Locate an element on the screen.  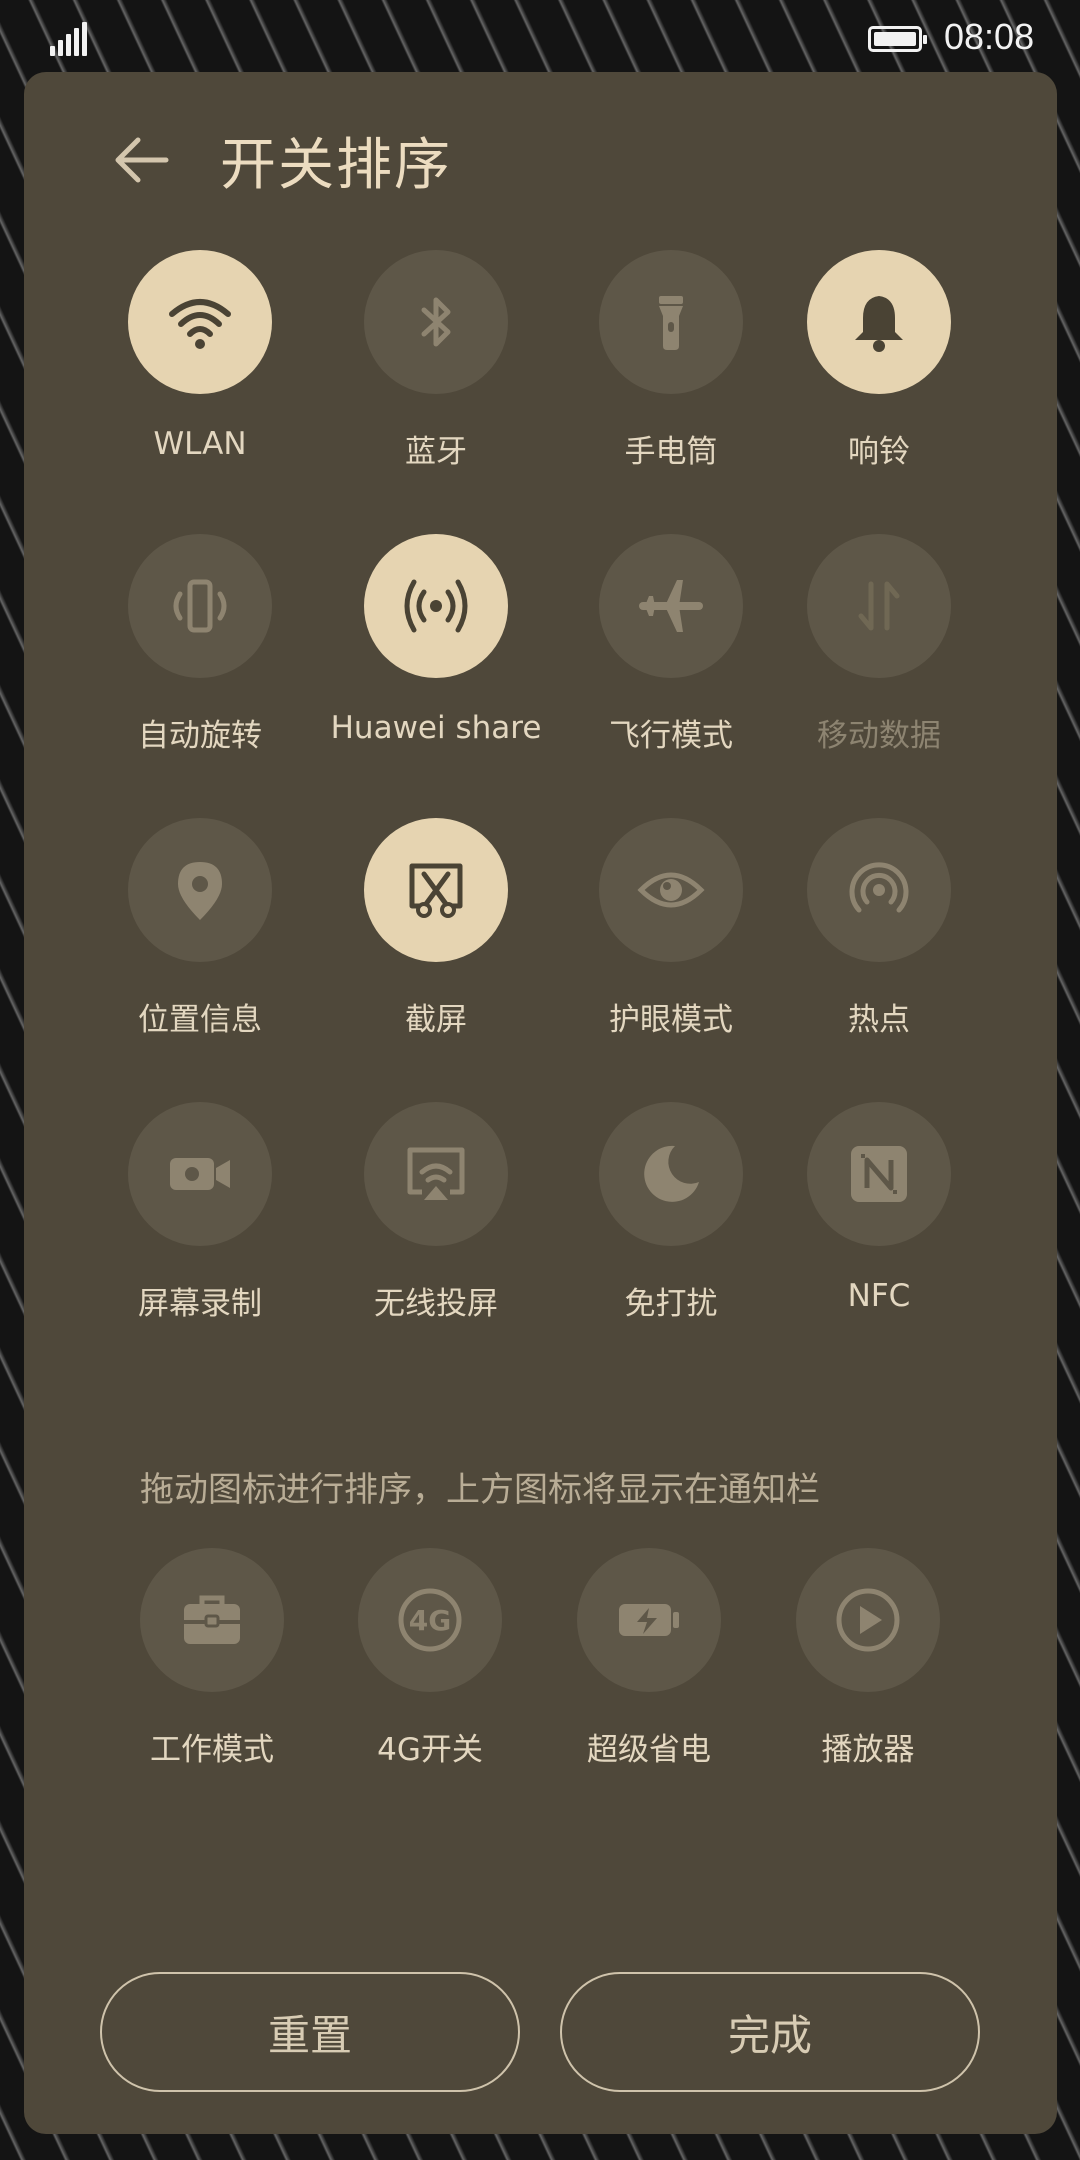
toggle-eye-comfort: 护眼模式 is located at coordinates (671, 933).